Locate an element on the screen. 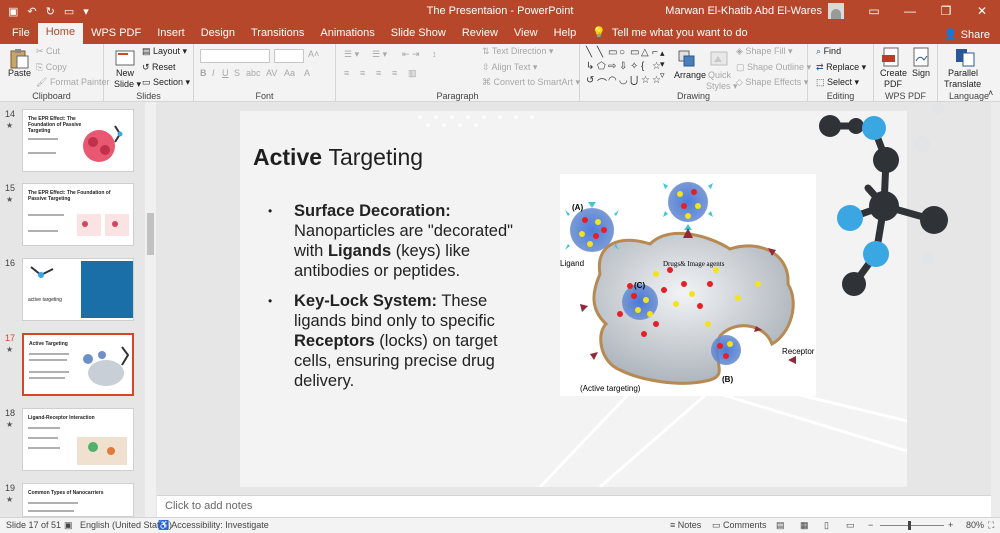 This screenshot has width=1000, height=533. convert-smartart-button: ⌘ Convert to SmartArt ▾ is located at coordinates (531, 82).